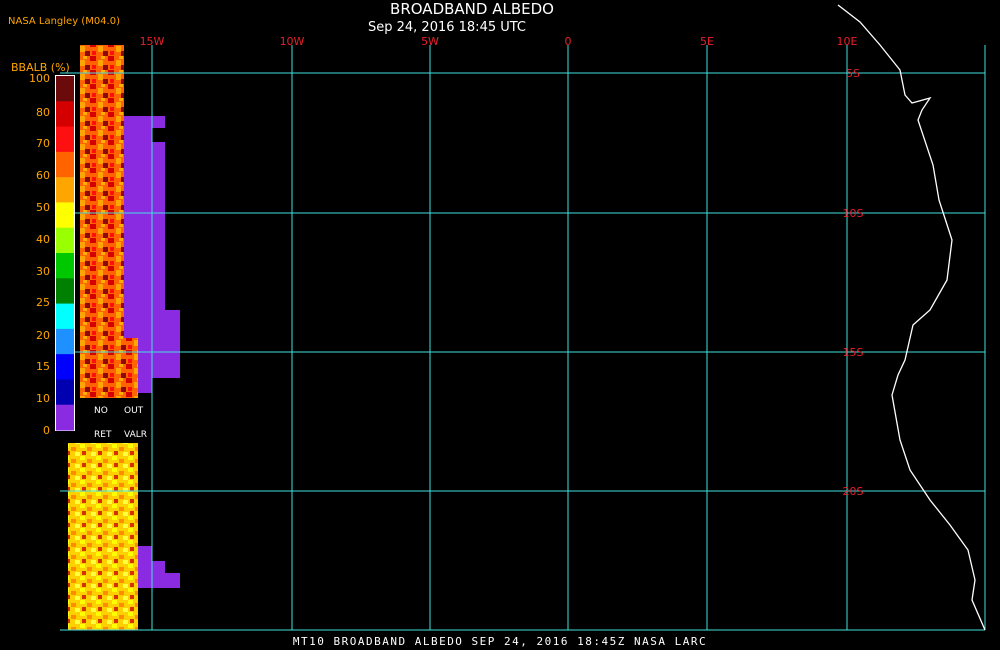 The image size is (1000, 650). Describe the element at coordinates (847, 41) in the screenshot. I see `longitude-label: 10E` at that location.